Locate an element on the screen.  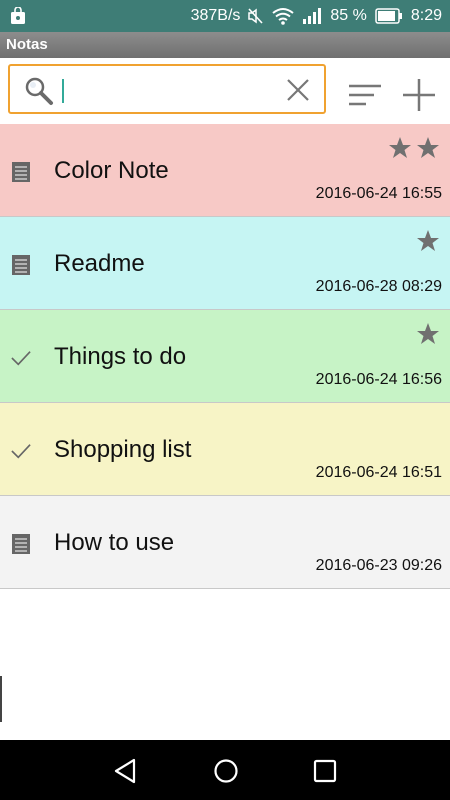
note-date: 2016-06-28 08:29 is located at coordinates (378, 286).